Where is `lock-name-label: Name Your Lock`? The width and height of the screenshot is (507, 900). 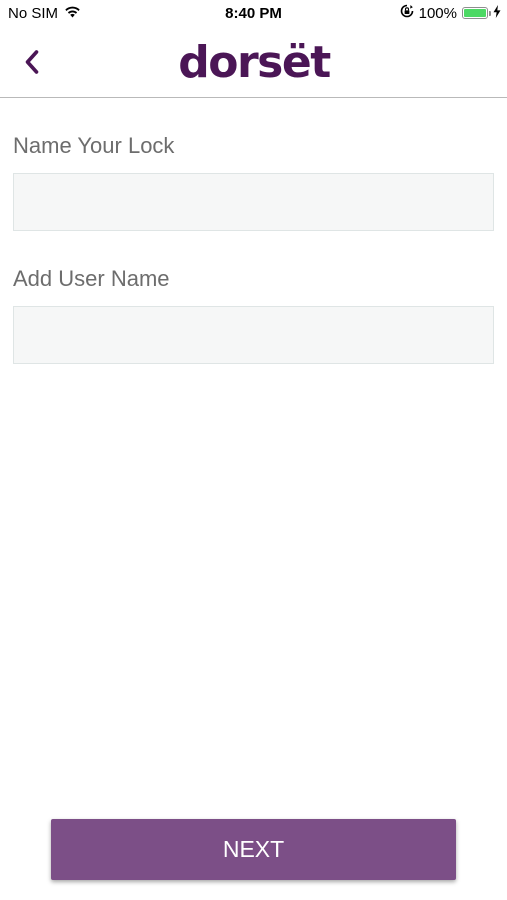 lock-name-label: Name Your Lock is located at coordinates (94, 145).